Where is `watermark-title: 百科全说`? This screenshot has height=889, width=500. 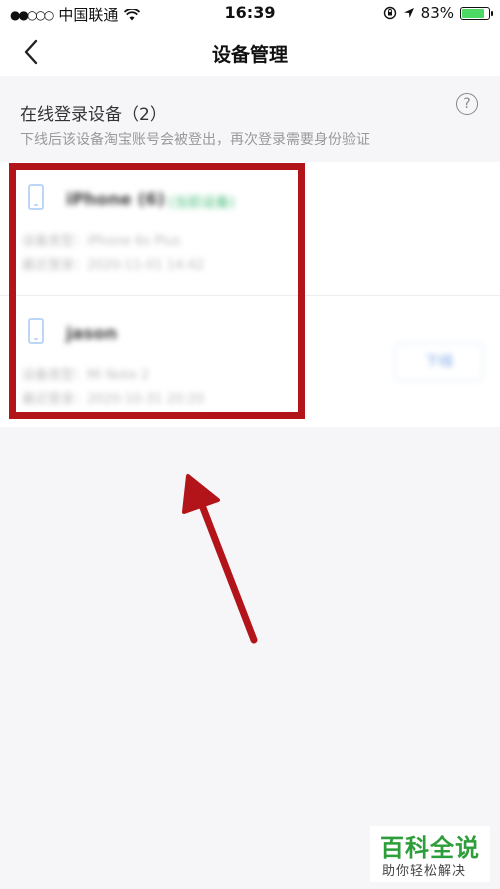
watermark-title: 百科全说 is located at coordinates (430, 848).